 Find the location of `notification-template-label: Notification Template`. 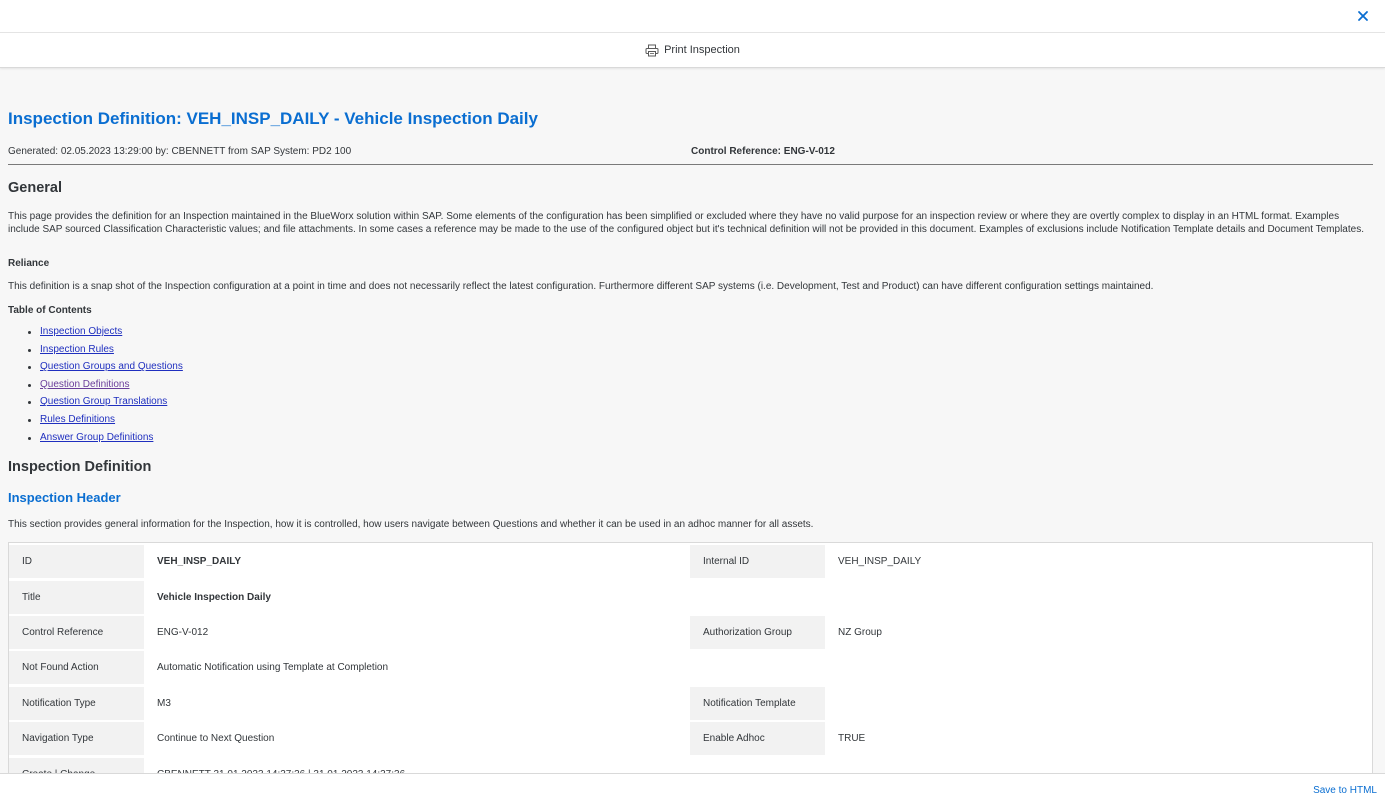

notification-template-label: Notification Template is located at coordinates (757, 703).